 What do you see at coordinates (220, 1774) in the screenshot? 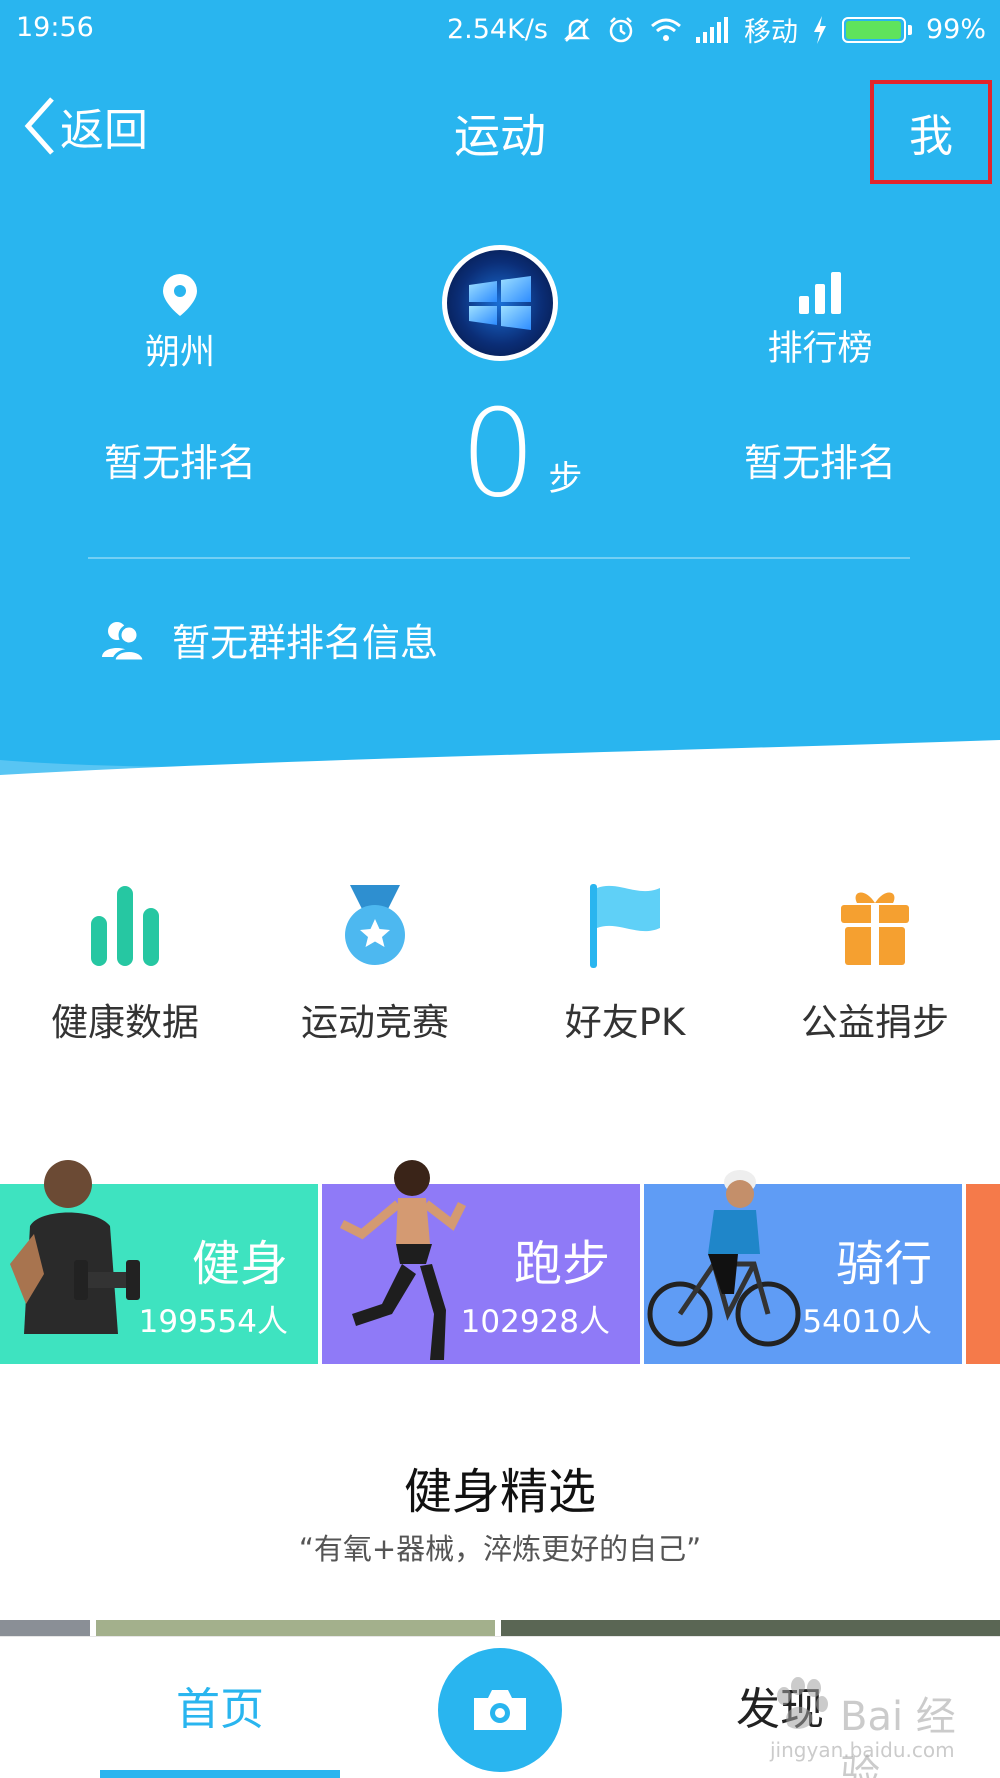
I see `tab-active-indicator` at bounding box center [220, 1774].